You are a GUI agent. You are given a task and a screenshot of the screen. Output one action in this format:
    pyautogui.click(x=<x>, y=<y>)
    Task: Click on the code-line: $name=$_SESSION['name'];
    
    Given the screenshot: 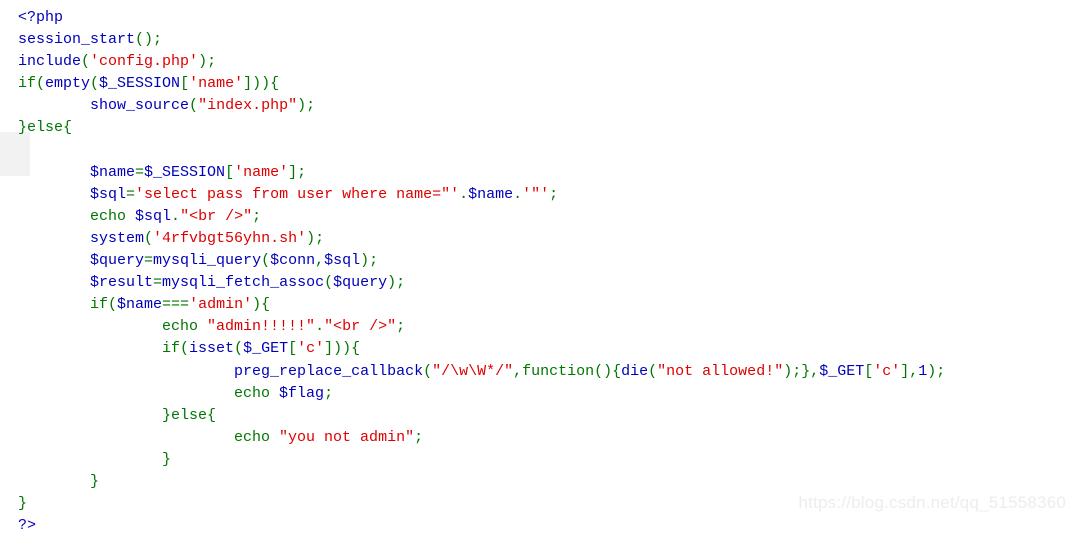 What is the action you would take?
    pyautogui.click(x=481, y=173)
    